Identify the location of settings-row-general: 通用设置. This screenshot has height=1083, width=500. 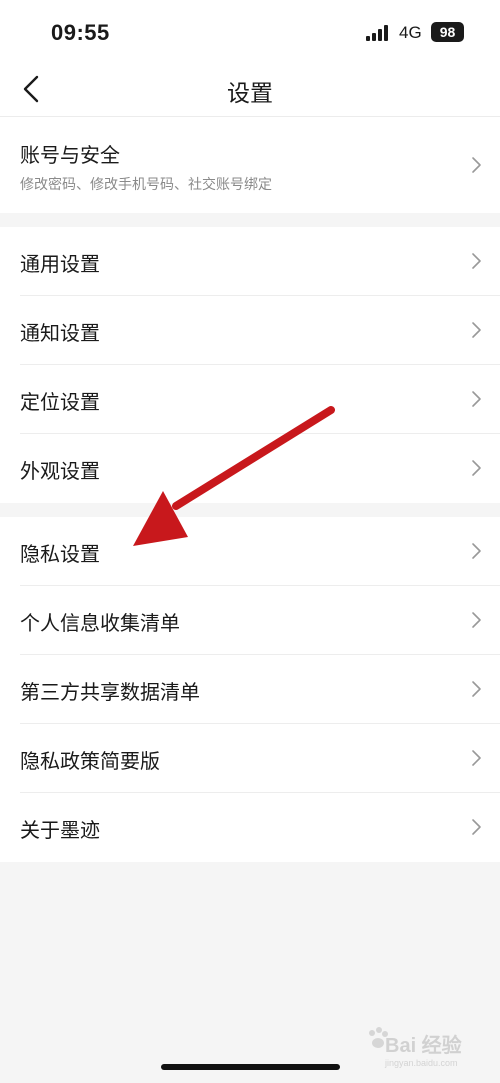
(250, 261).